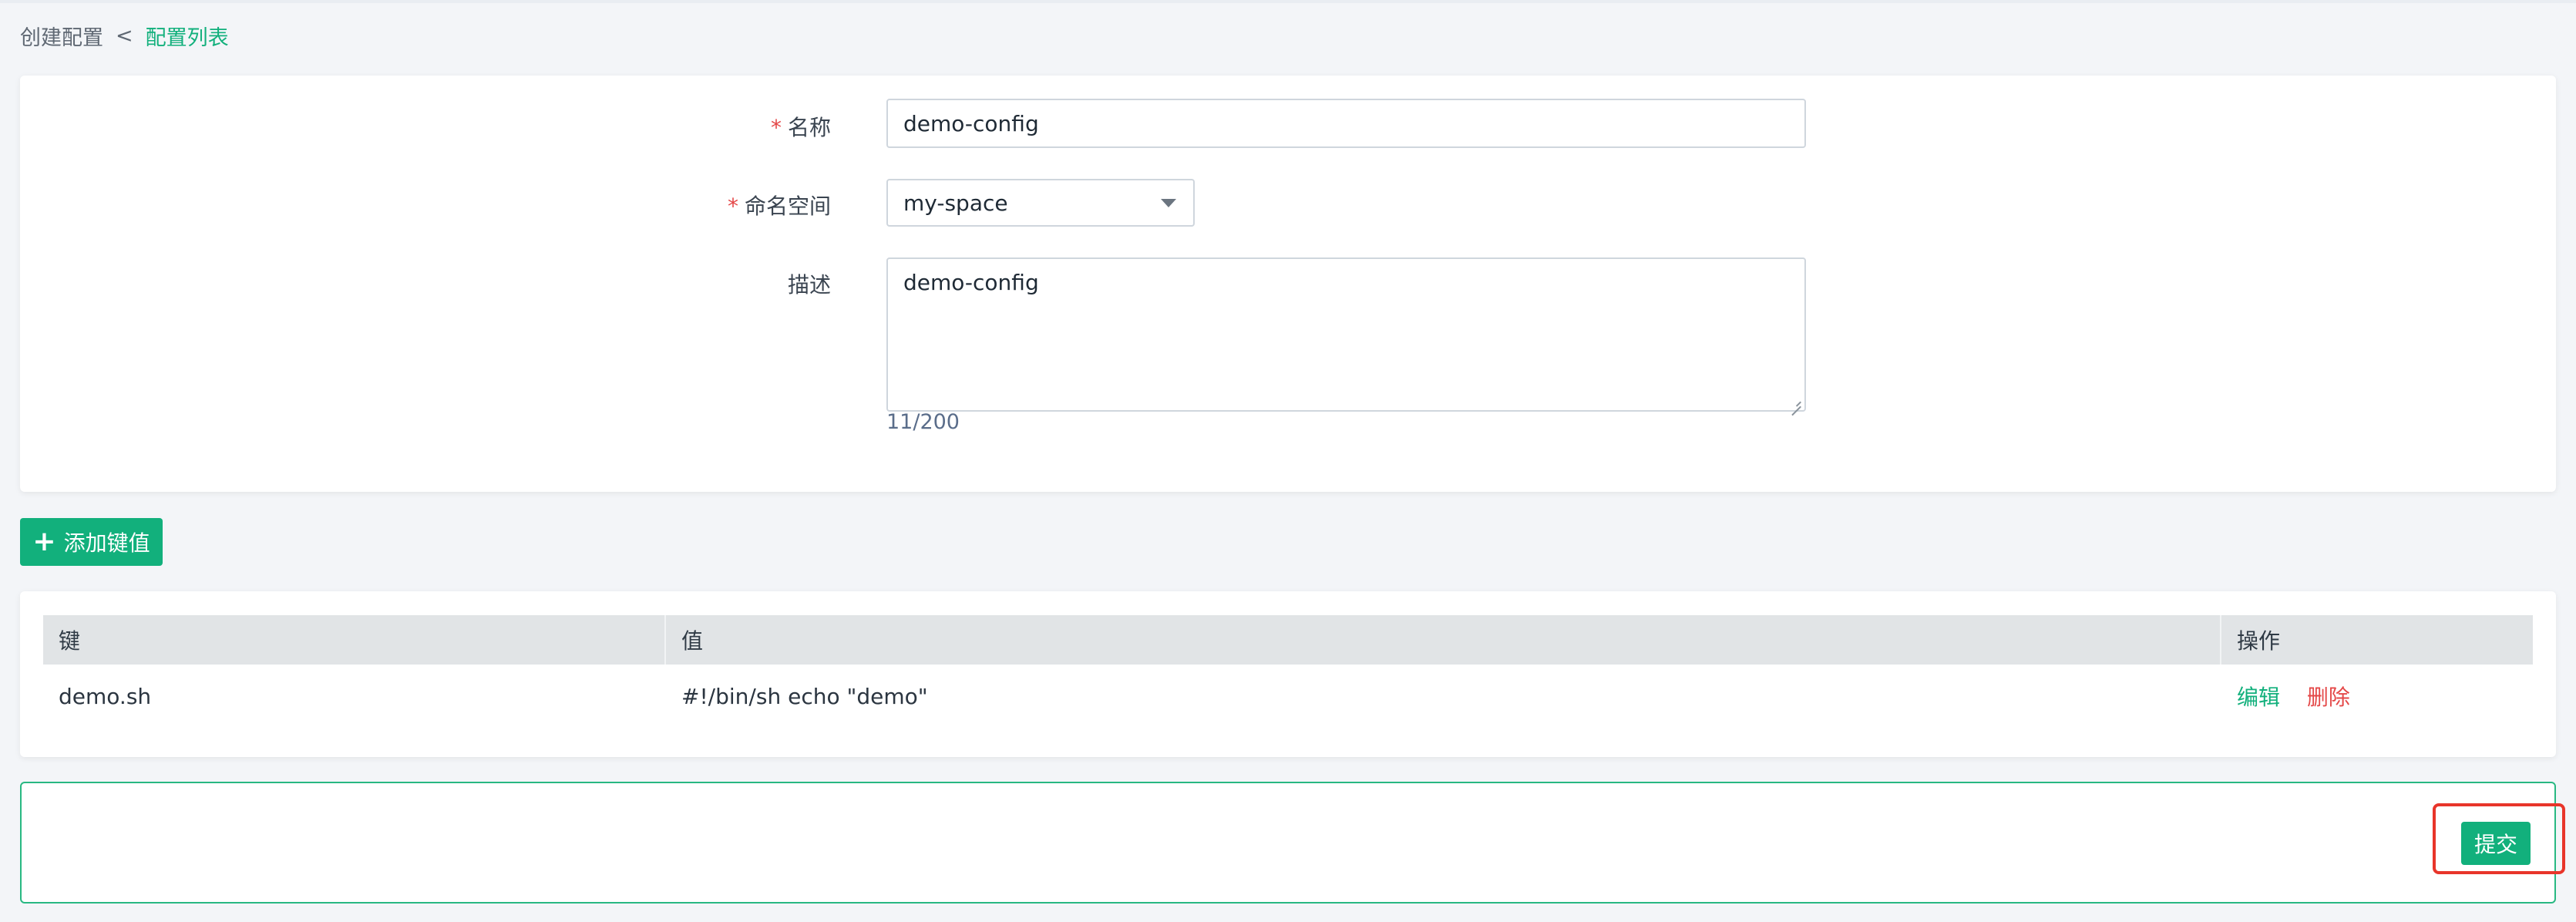 The image size is (2576, 922). What do you see at coordinates (2259, 641) in the screenshot?
I see `column-header-actions: 操作` at bounding box center [2259, 641].